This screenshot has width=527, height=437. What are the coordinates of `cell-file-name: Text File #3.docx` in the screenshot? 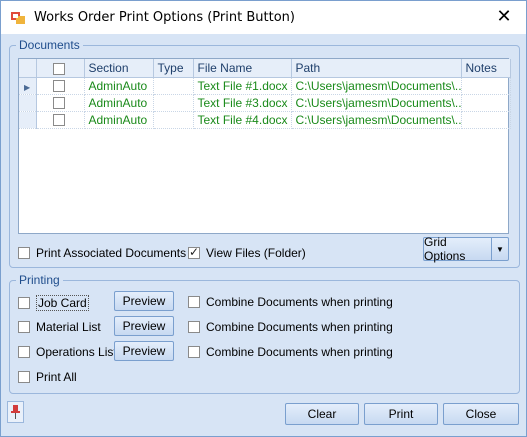 It's located at (242, 103).